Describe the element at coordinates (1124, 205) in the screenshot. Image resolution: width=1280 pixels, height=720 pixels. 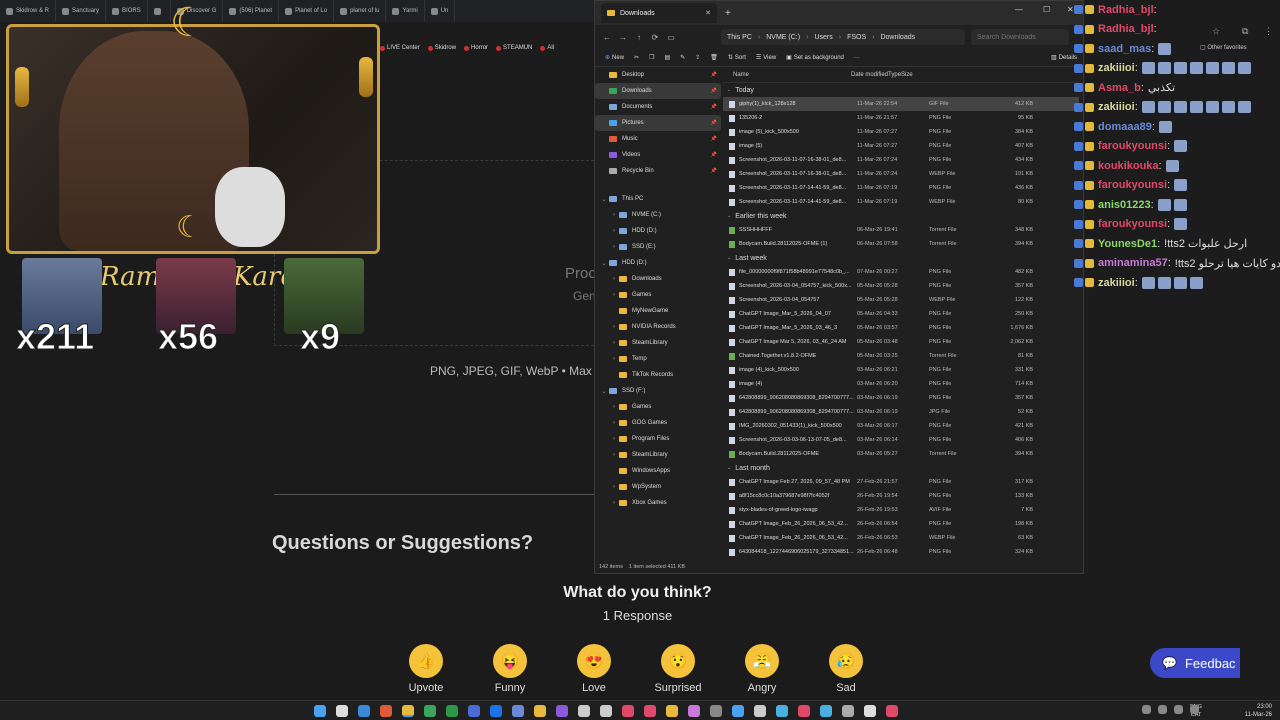
I see `chat-username: anis01223` at that location.